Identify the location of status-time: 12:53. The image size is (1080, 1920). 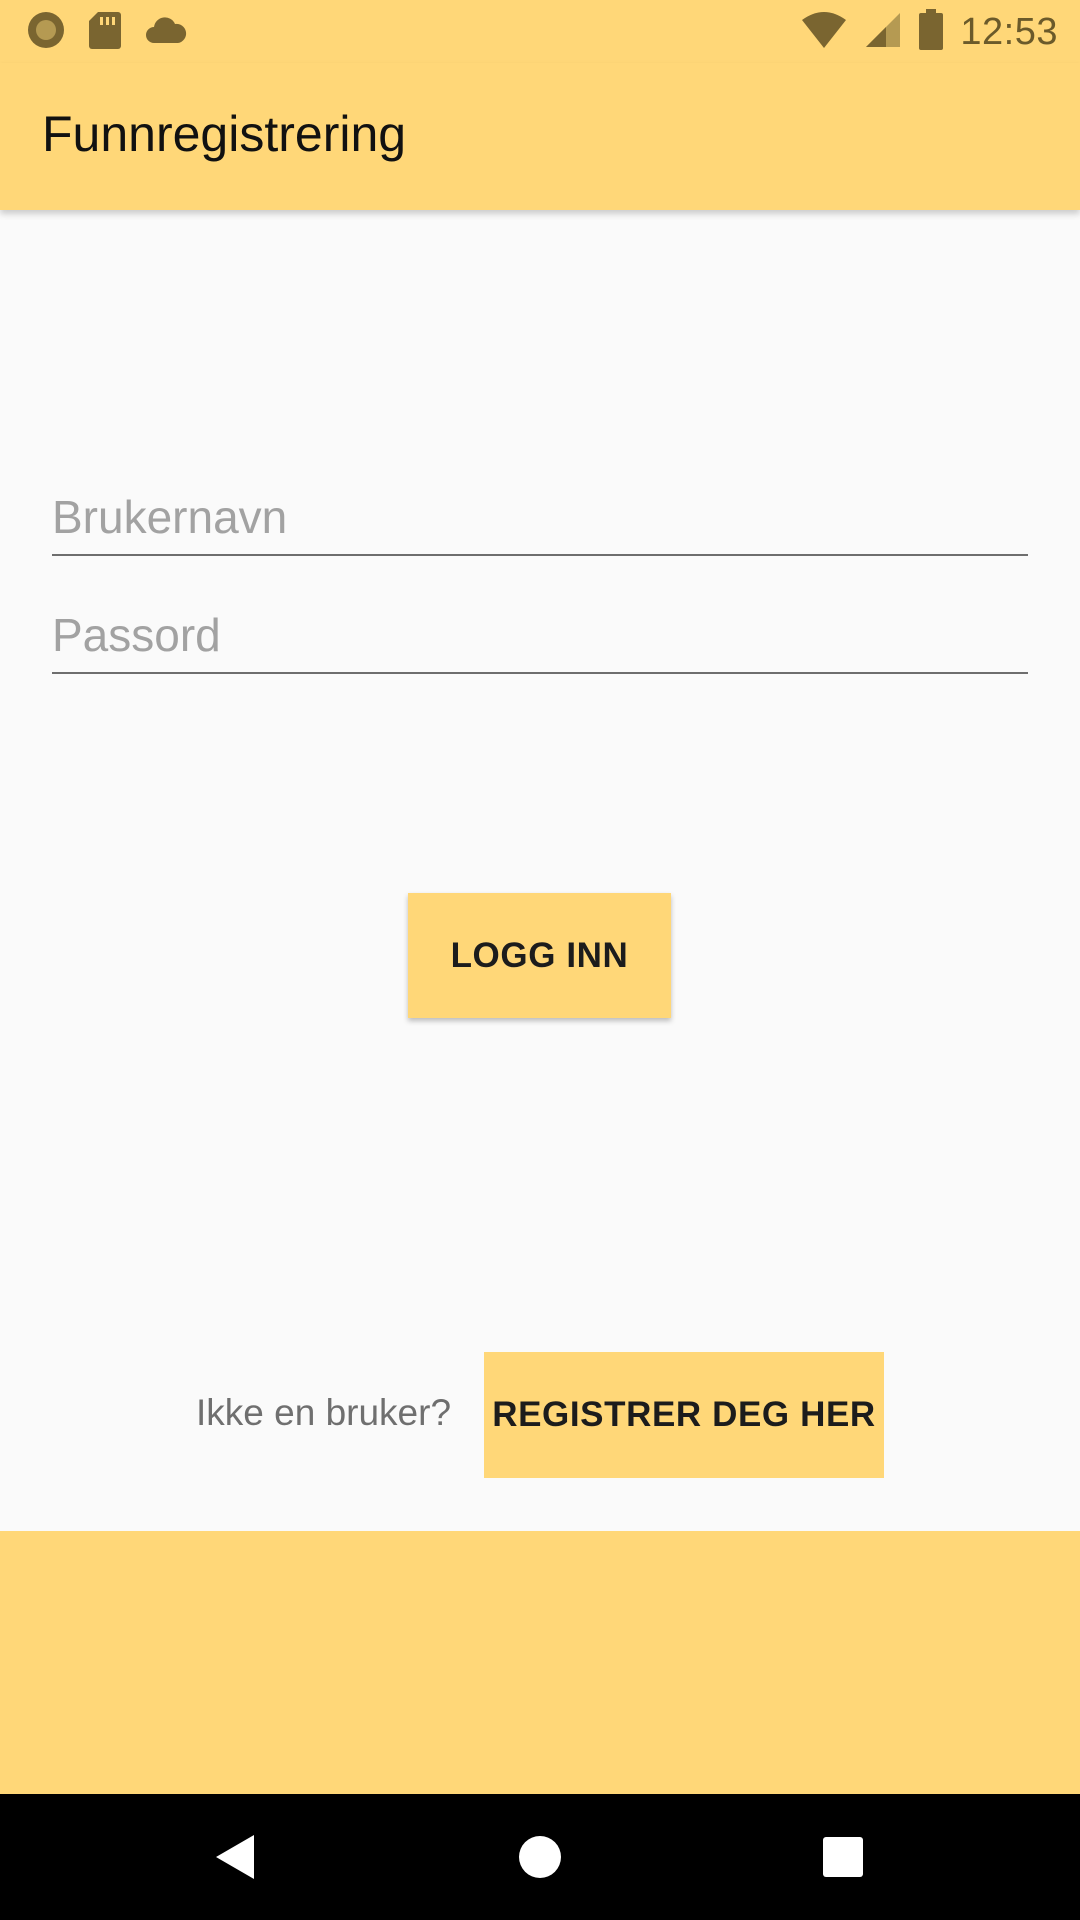
(1009, 31).